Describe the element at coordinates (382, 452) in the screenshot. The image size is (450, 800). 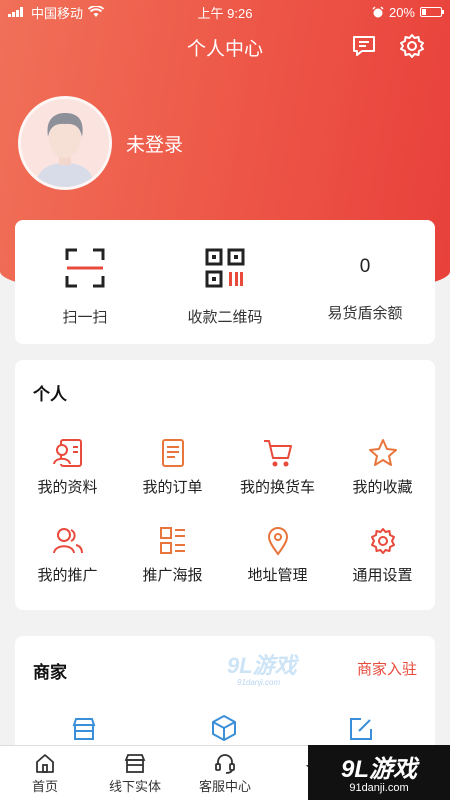
I see `star-icon` at that location.